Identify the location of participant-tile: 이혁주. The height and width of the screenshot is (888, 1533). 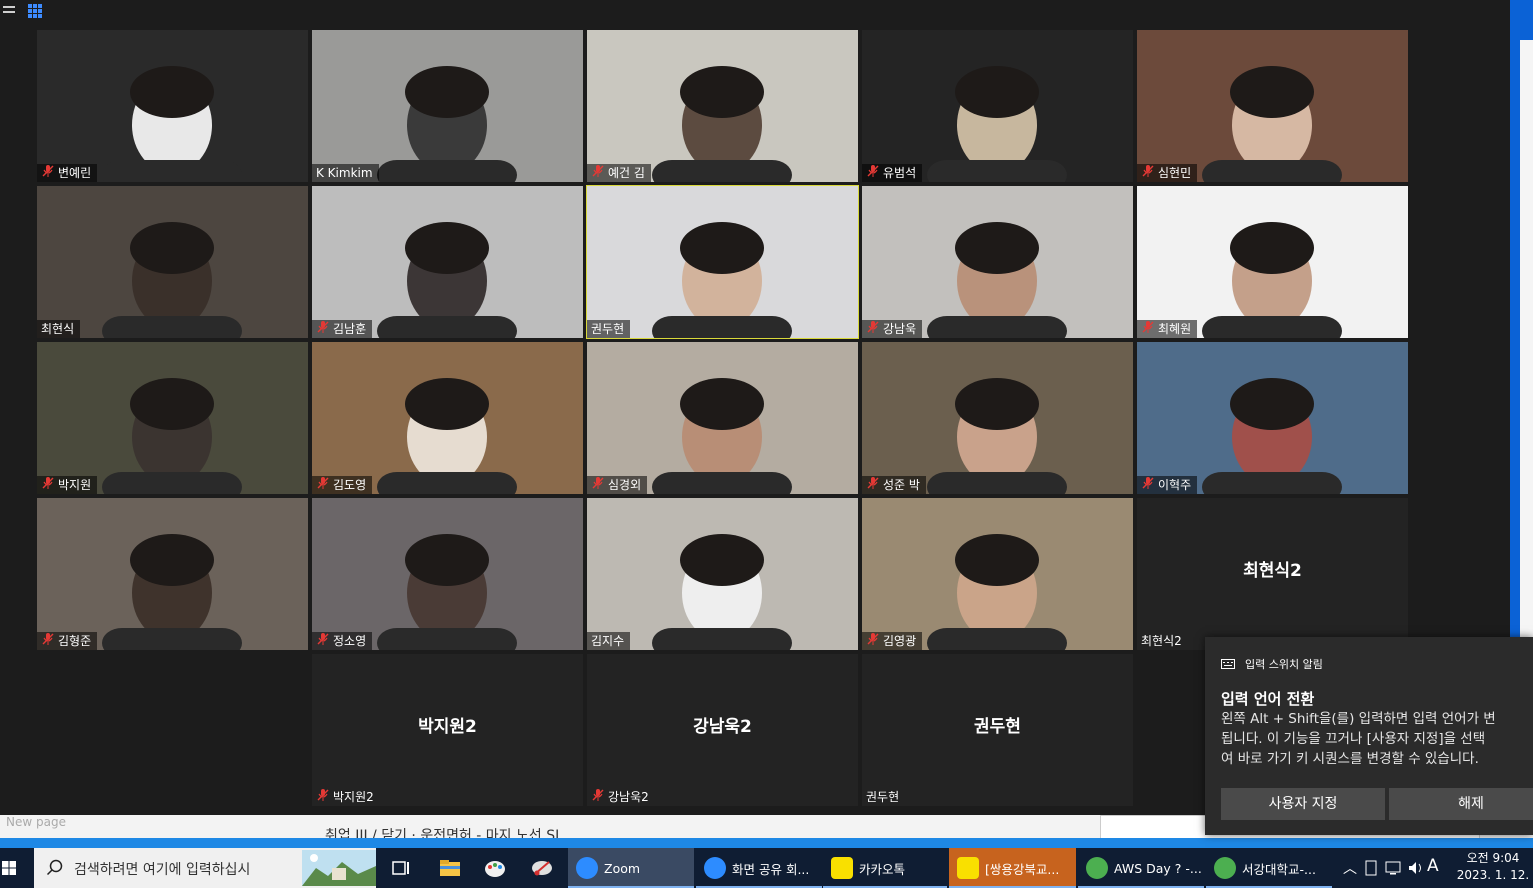
(1272, 418).